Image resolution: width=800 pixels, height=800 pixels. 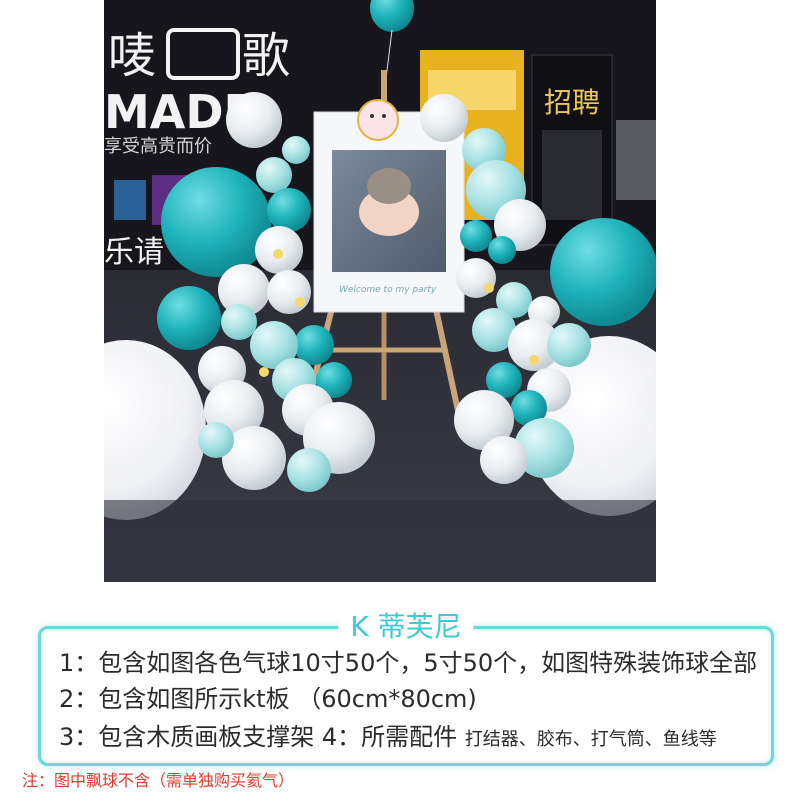 I want to click on package-item-3-detail: 打结器、胶布、打气筒、鱼线等, so click(x=590, y=739).